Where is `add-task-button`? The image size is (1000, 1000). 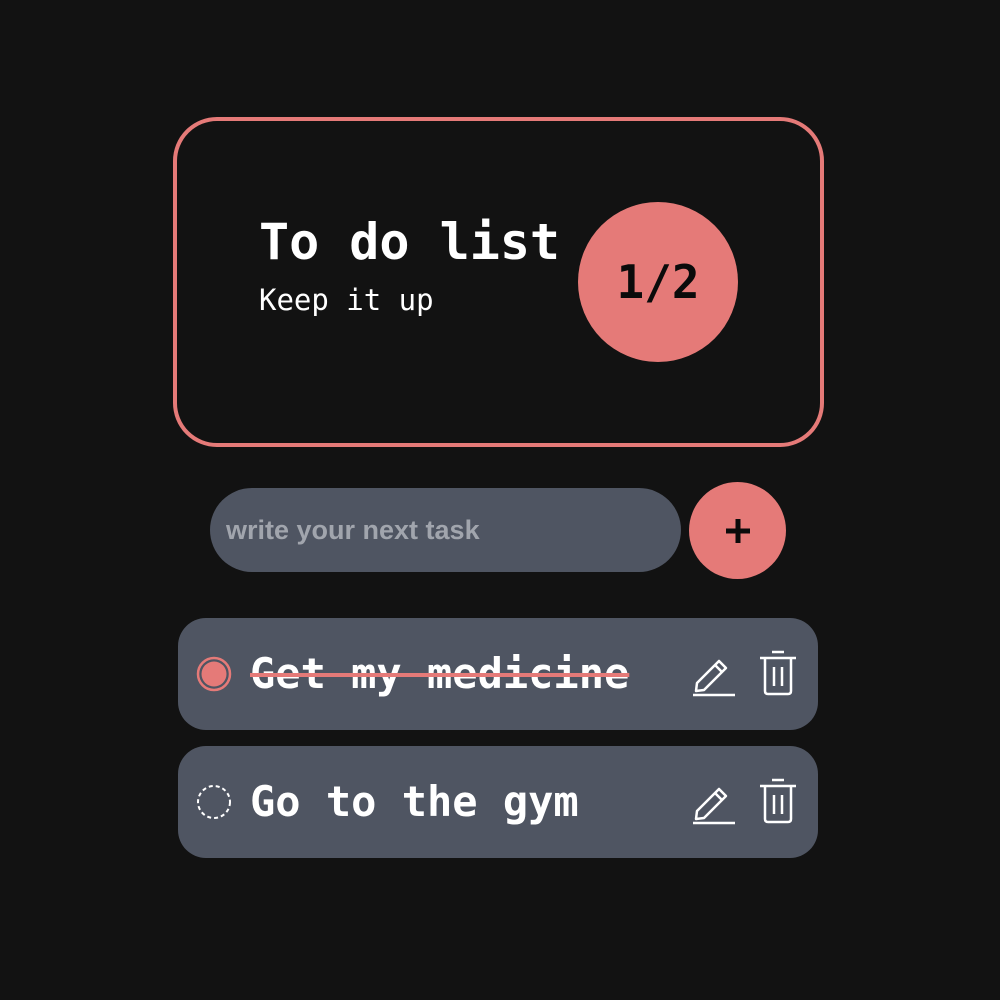 add-task-button is located at coordinates (737, 530).